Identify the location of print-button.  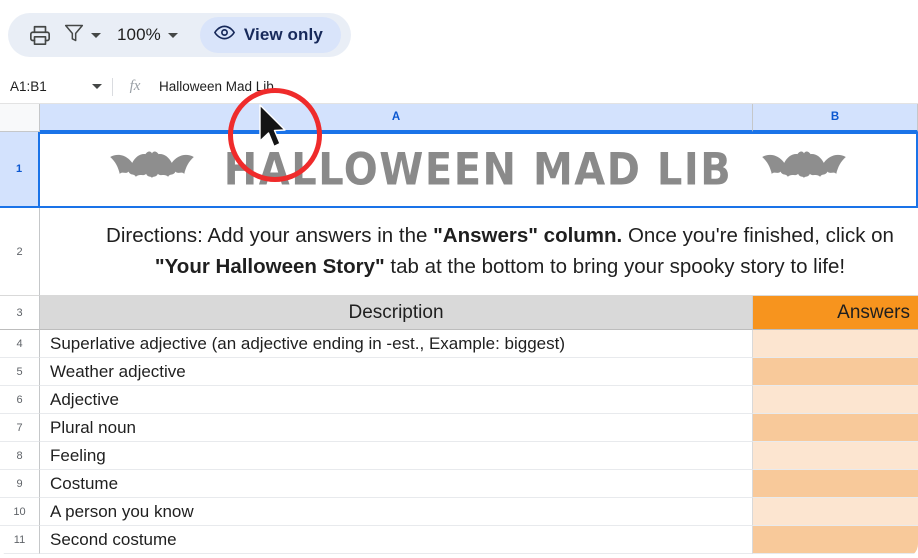
(40, 35).